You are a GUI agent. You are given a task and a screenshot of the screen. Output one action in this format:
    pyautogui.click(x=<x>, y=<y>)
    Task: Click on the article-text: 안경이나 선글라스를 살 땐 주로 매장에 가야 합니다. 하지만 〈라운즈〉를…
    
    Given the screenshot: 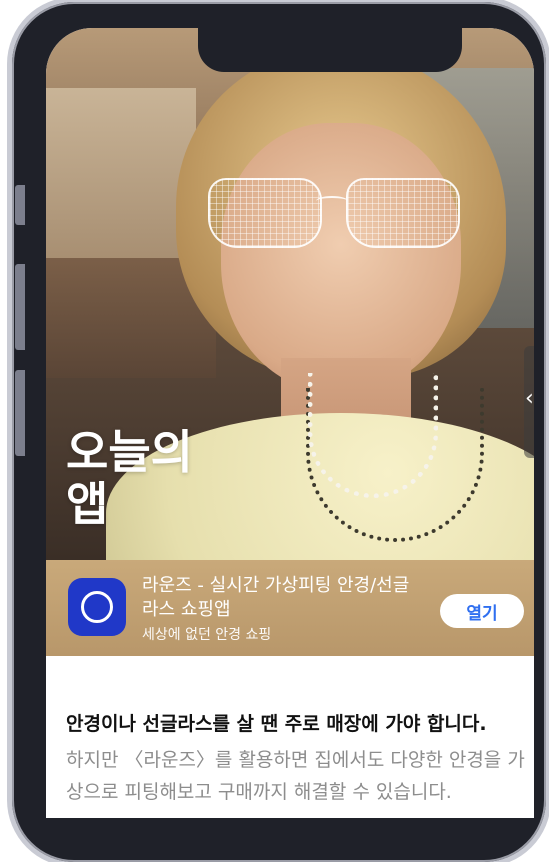 What is the action you would take?
    pyautogui.click(x=296, y=759)
    